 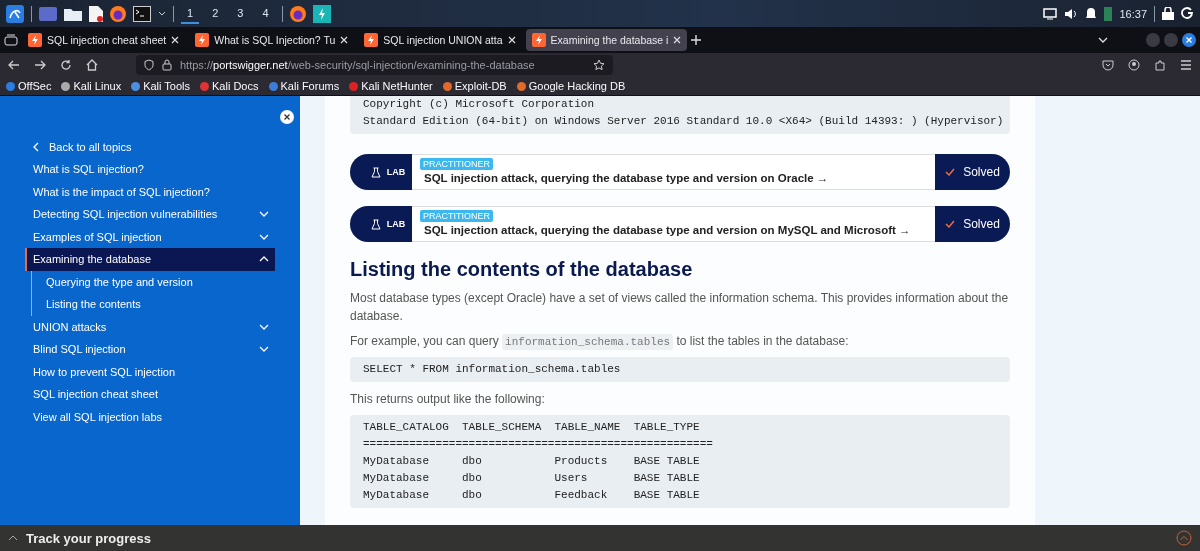 What do you see at coordinates (272, 40) in the screenshot?
I see `browser-tab: What is SQL Injection? Tu` at bounding box center [272, 40].